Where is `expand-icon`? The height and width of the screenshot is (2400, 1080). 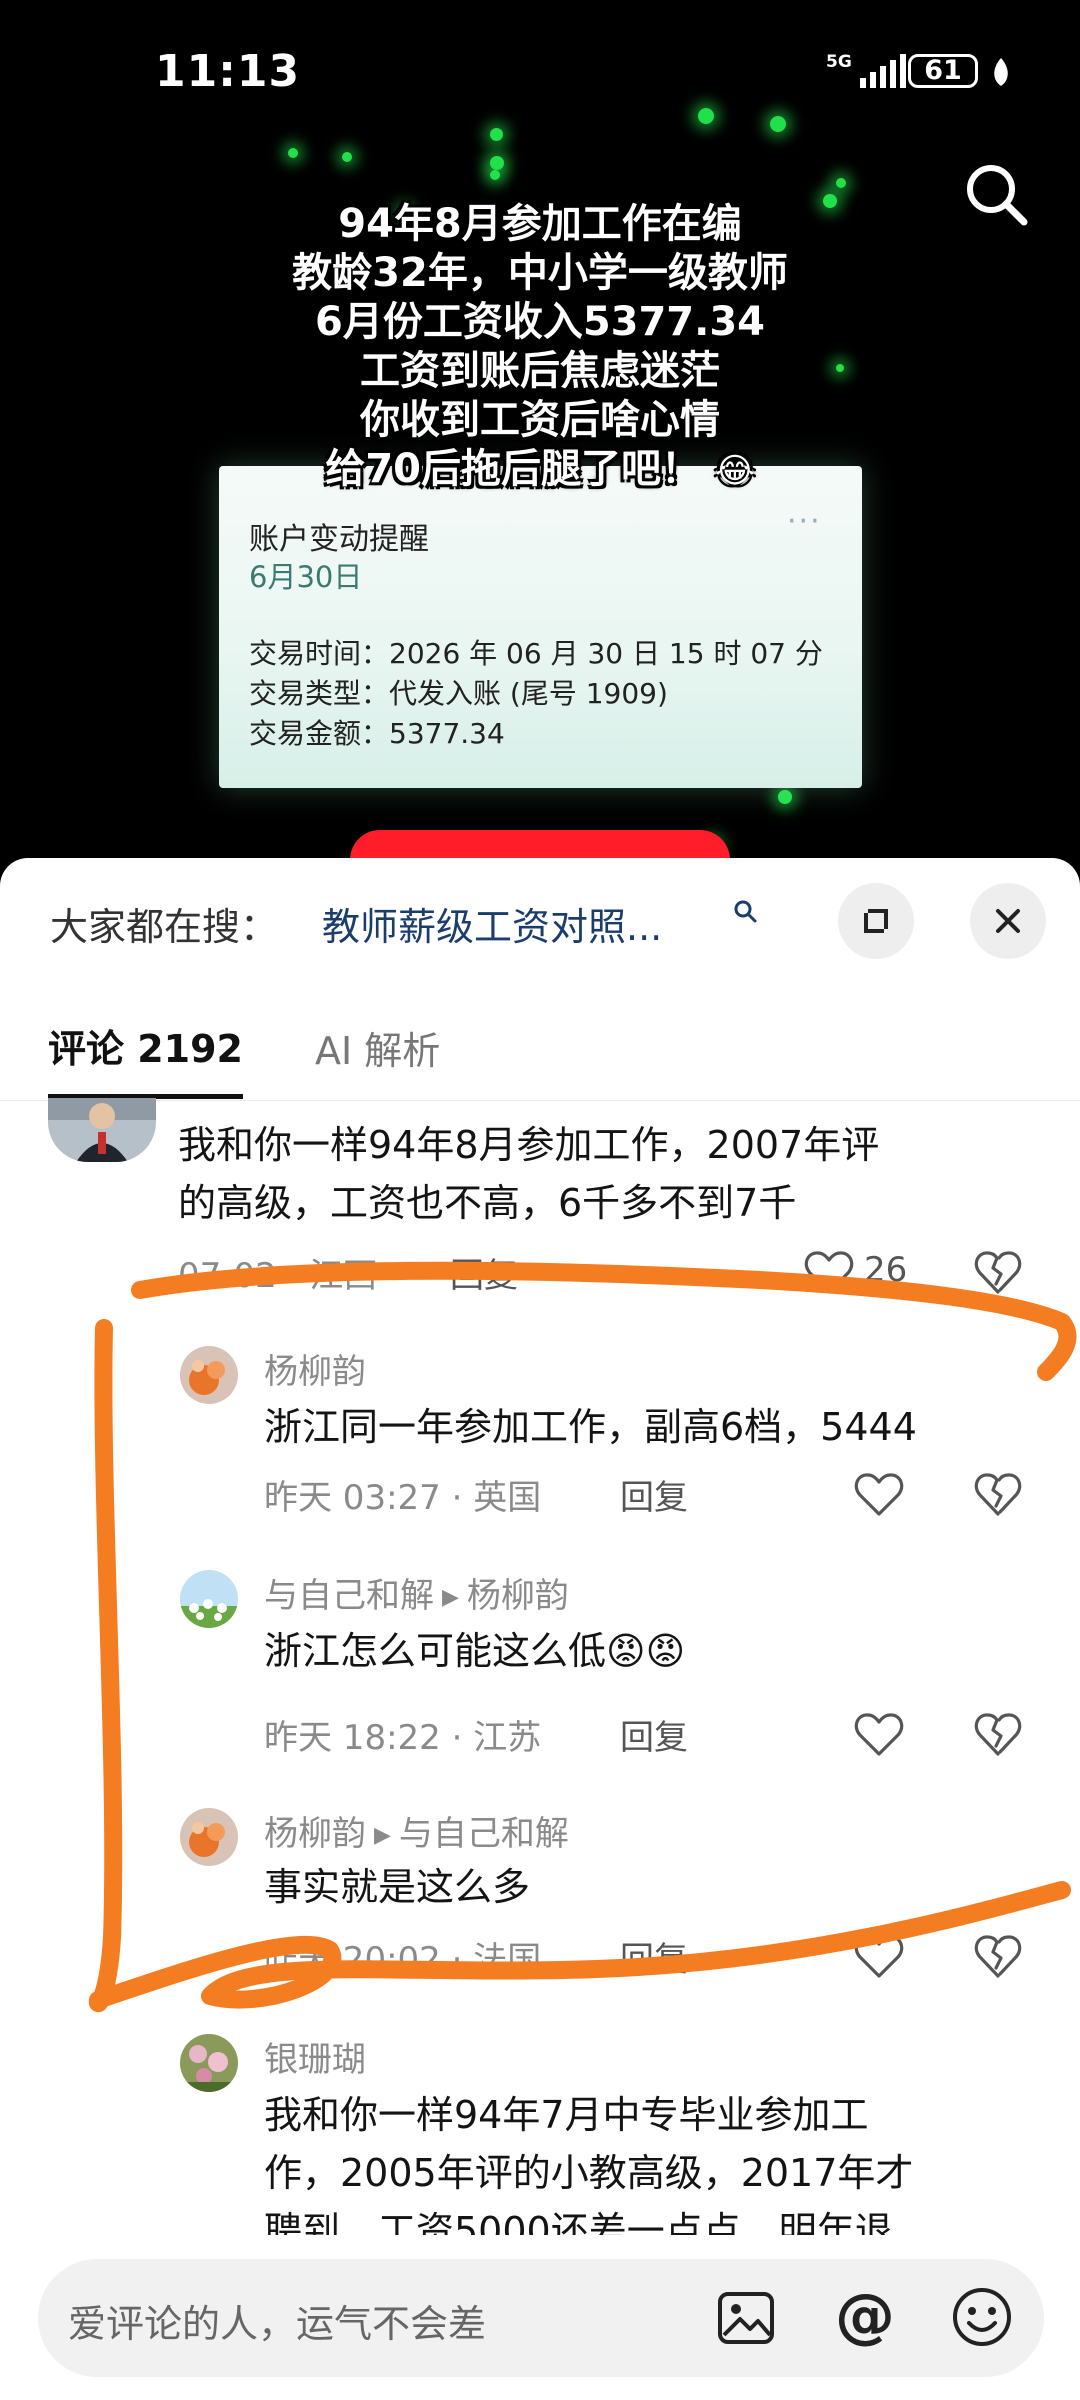 expand-icon is located at coordinates (876, 921).